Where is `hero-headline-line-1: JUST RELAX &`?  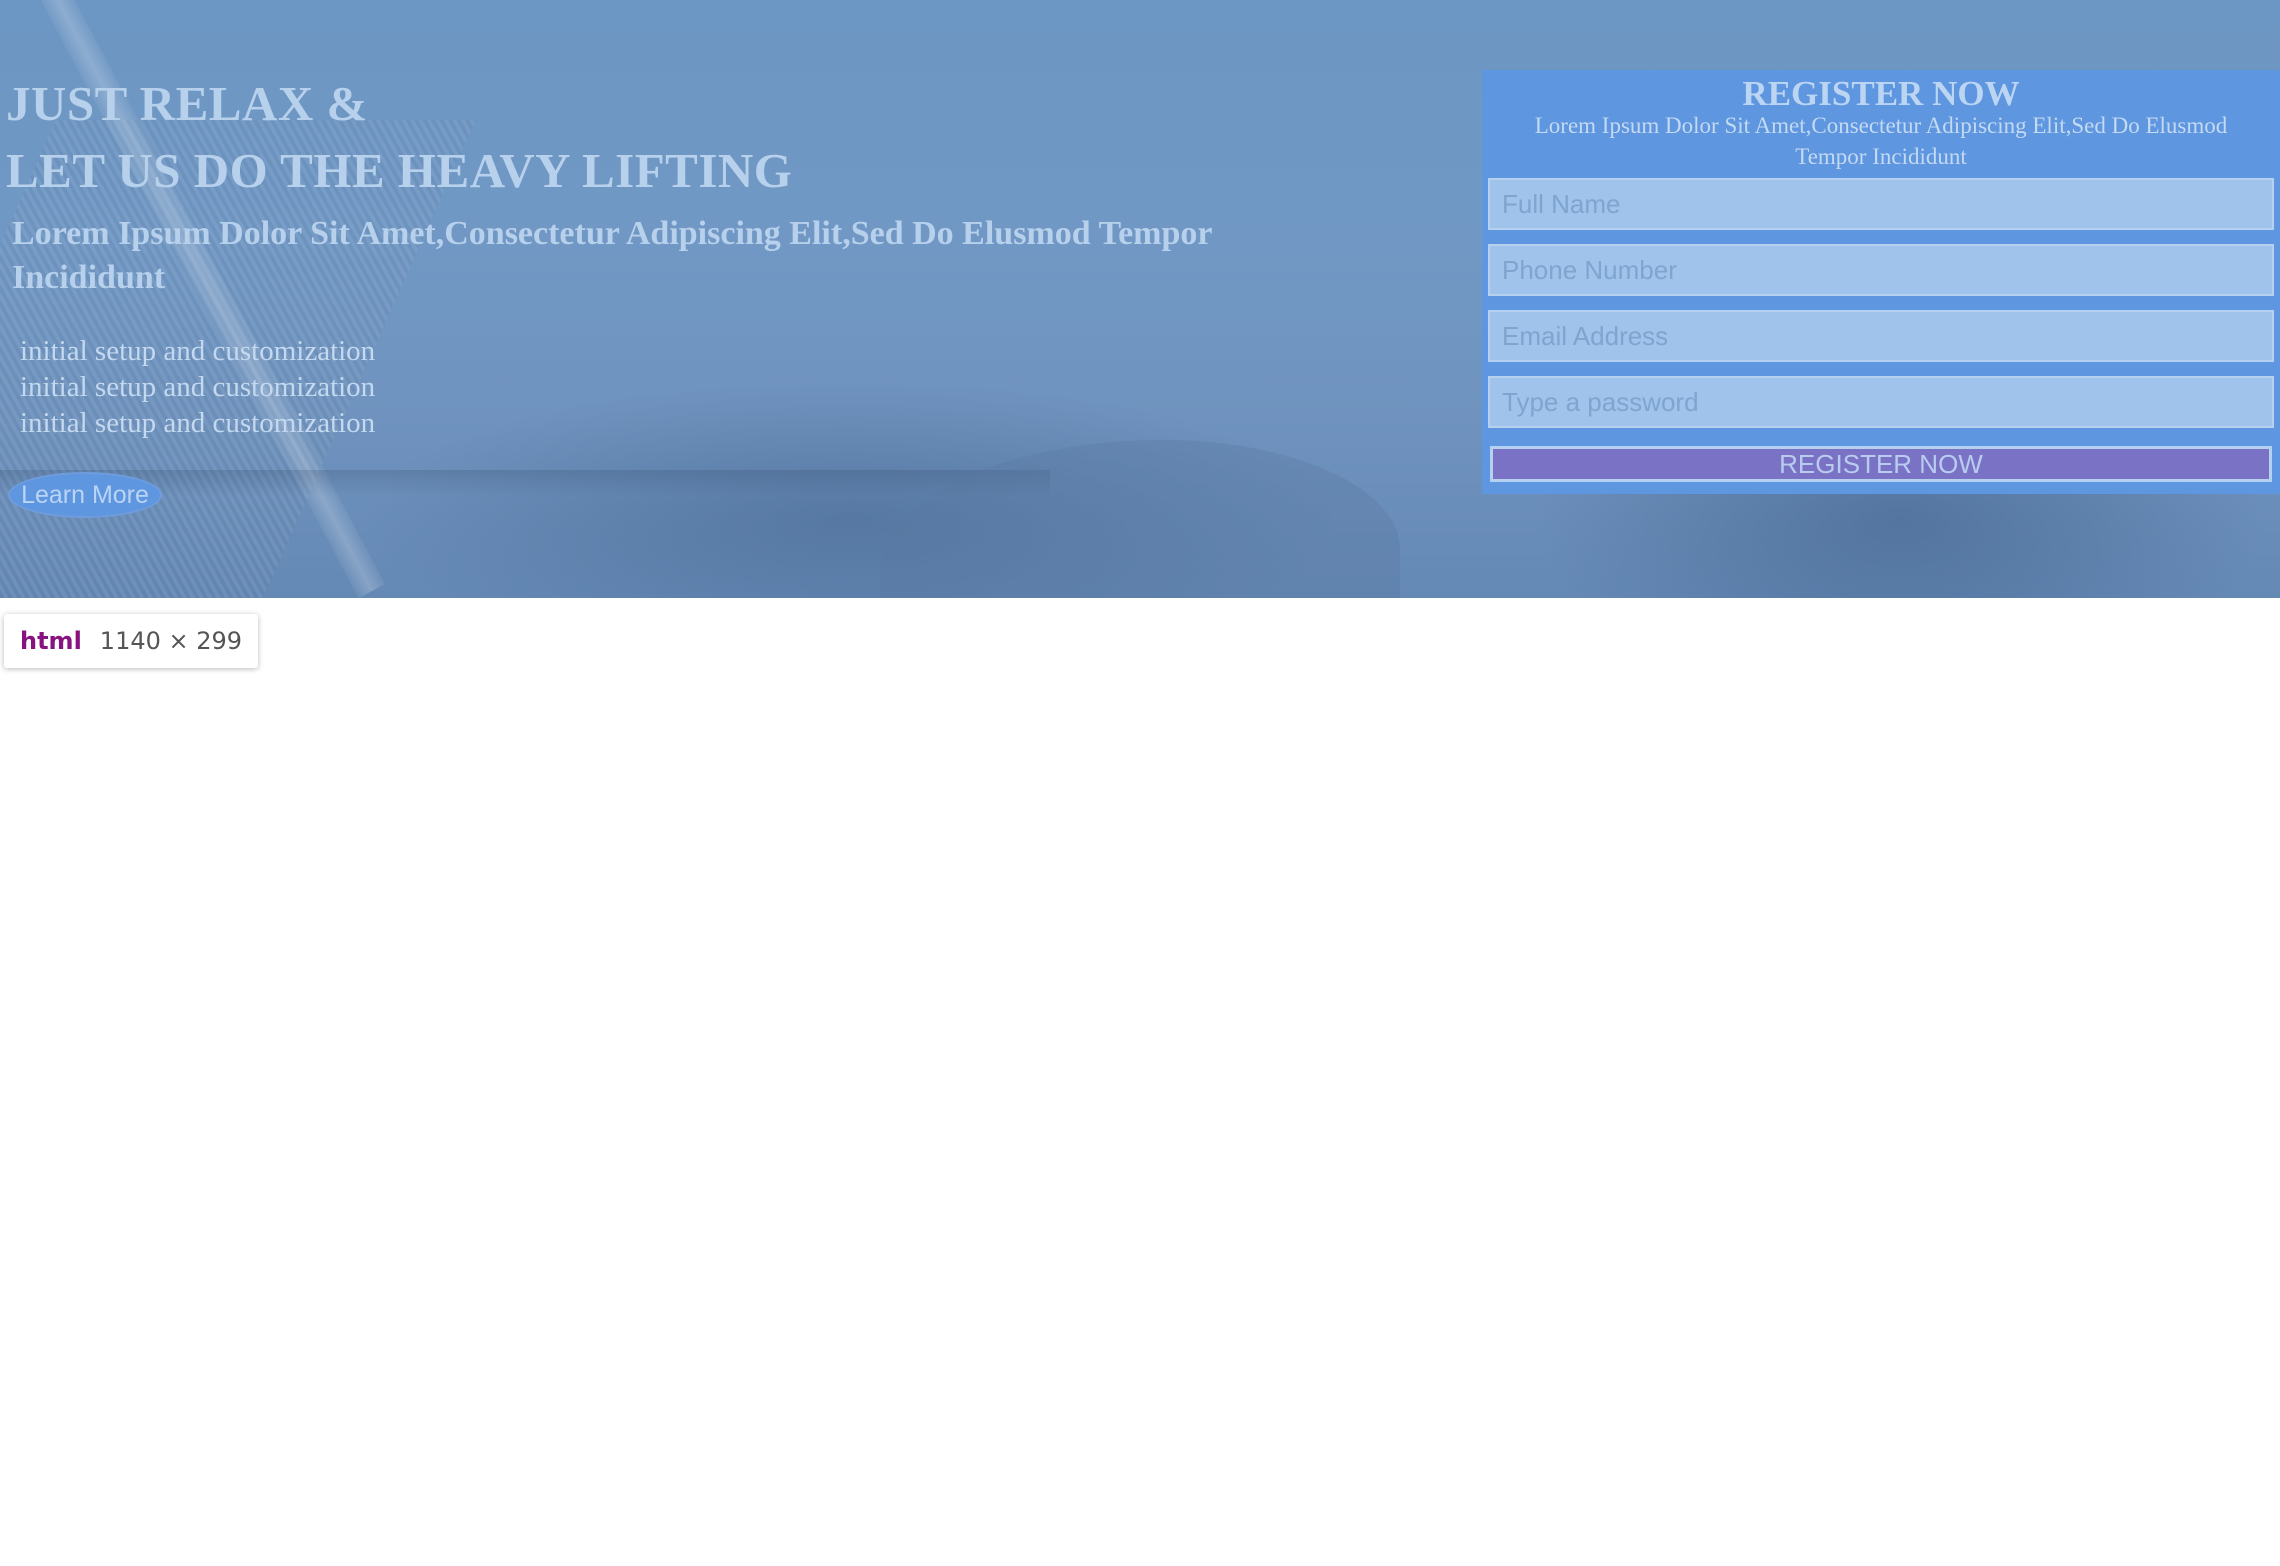 hero-headline-line-1: JUST RELAX & is located at coordinates (187, 103).